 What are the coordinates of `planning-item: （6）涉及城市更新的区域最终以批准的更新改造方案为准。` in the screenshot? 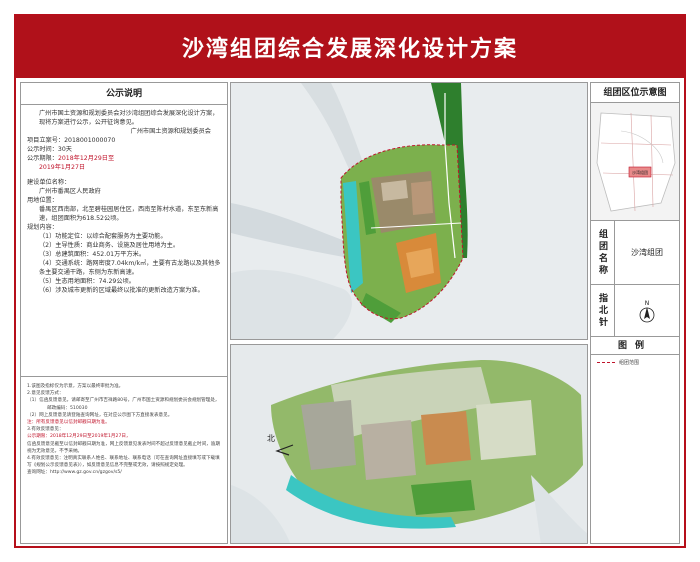 It's located at (121, 290).